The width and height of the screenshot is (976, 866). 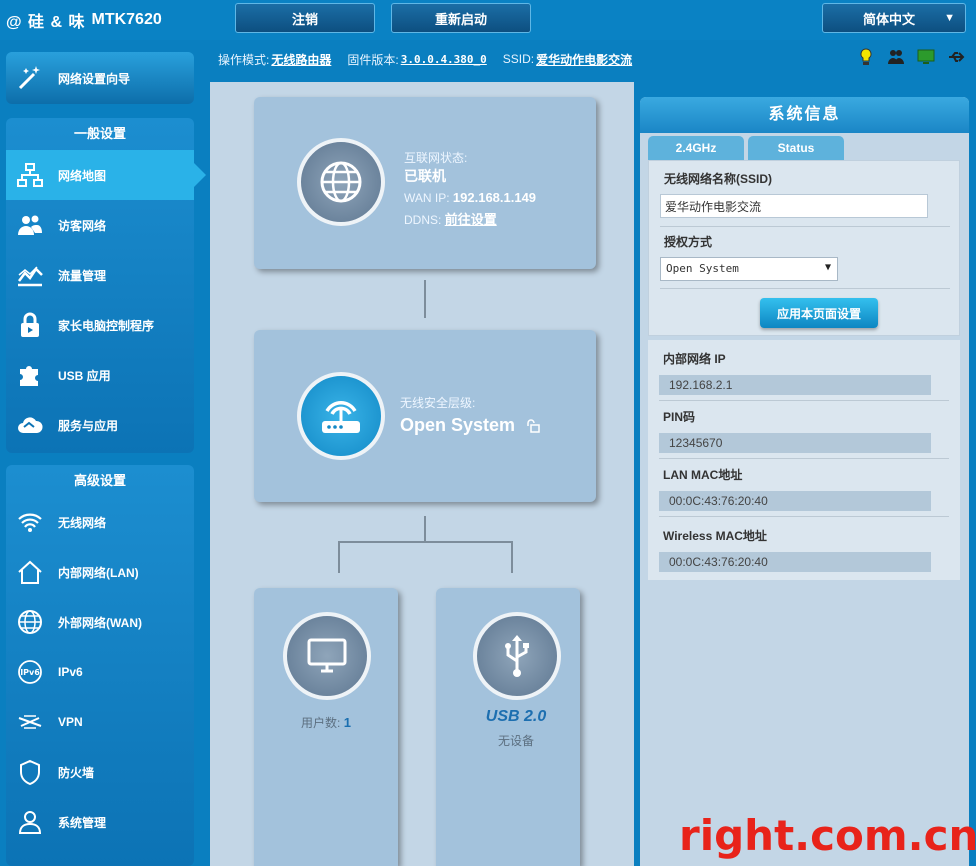 What do you see at coordinates (29, 78) in the screenshot?
I see `magic-wand-icon` at bounding box center [29, 78].